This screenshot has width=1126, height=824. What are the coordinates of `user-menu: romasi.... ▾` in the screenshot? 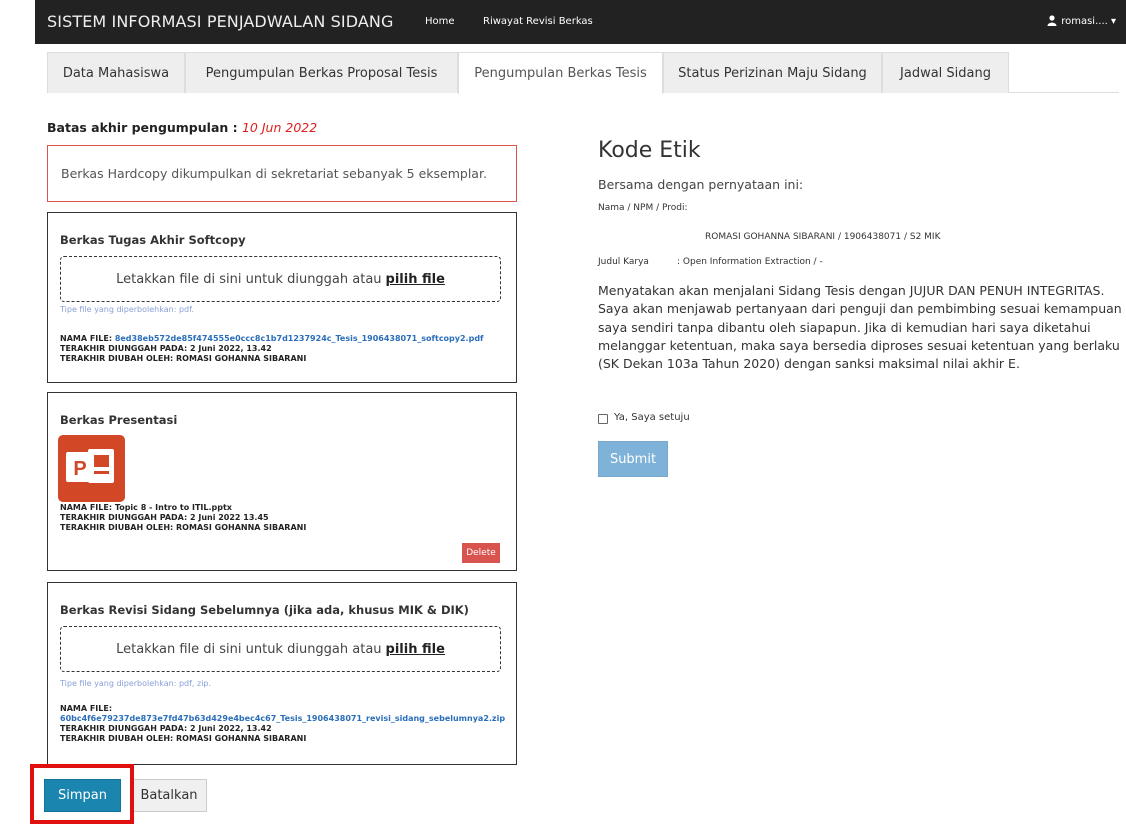 It's located at (1081, 21).